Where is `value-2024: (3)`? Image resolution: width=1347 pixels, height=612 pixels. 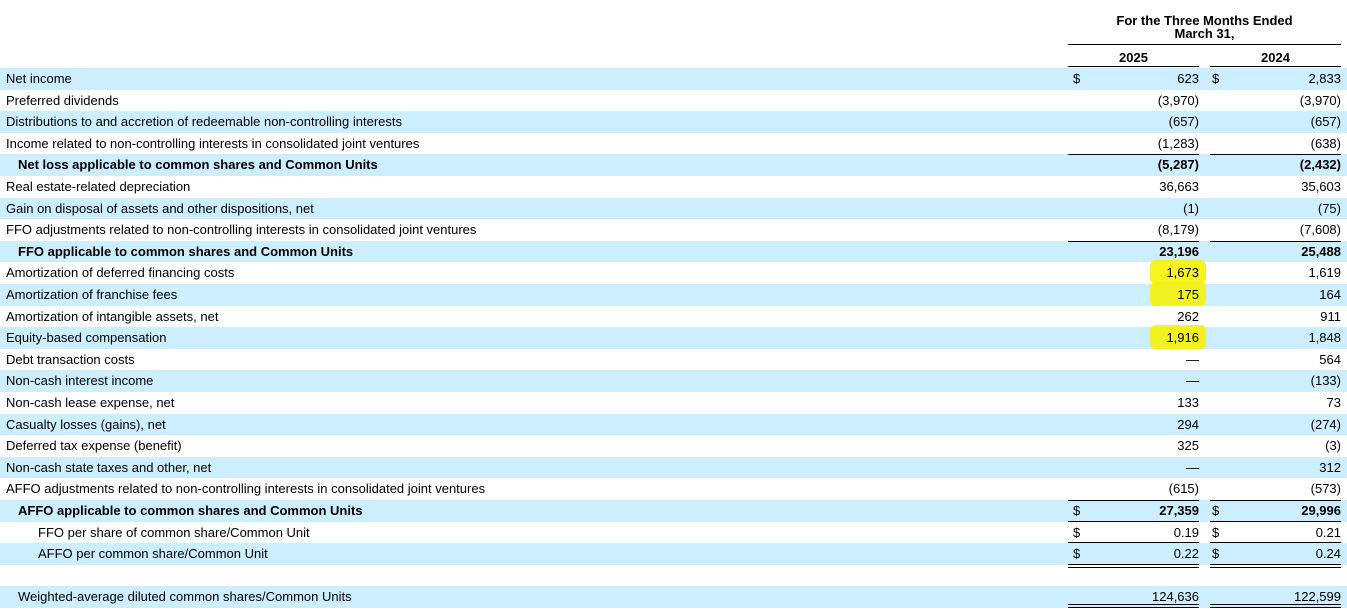
value-2024: (3) is located at coordinates (1333, 446).